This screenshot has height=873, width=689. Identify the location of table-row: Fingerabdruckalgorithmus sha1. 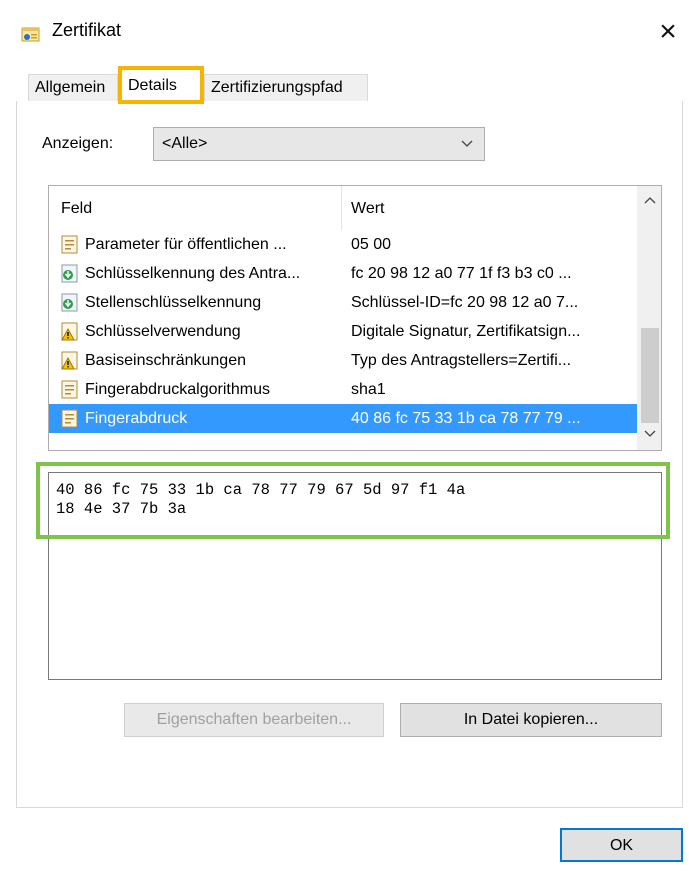
(343, 389).